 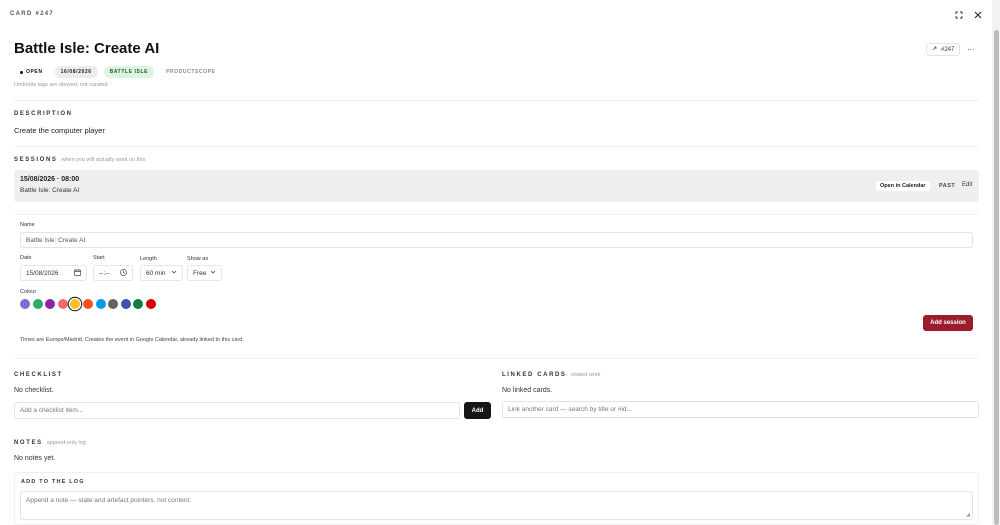 What do you see at coordinates (959, 15) in the screenshot?
I see `expand-icon` at bounding box center [959, 15].